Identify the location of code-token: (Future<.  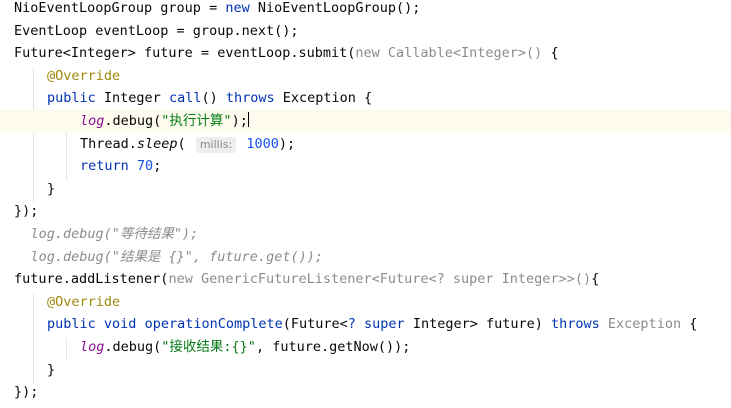
(315, 324).